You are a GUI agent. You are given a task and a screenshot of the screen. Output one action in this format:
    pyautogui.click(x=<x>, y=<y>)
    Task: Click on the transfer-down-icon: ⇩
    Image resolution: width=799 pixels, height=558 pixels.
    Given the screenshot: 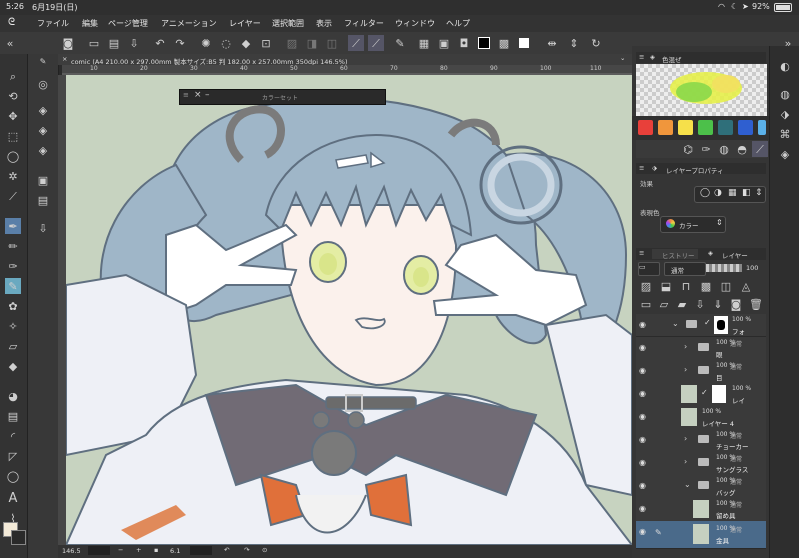 What is the action you would take?
    pyautogui.click(x=700, y=304)
    